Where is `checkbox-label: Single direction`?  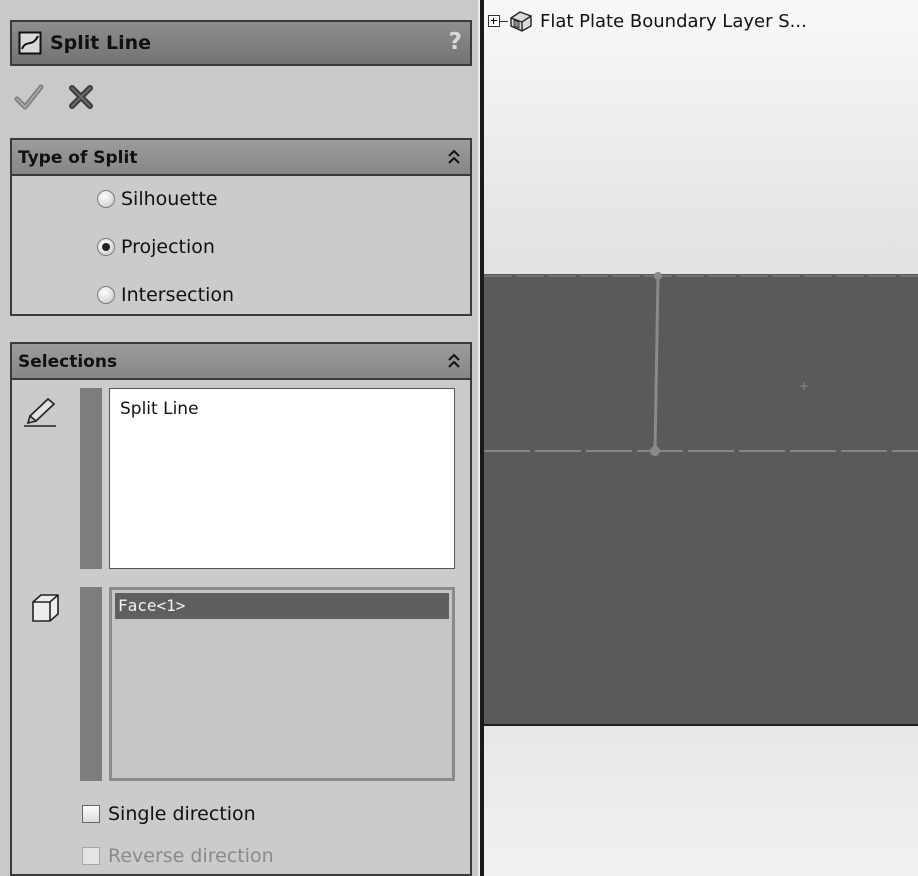
checkbox-label: Single direction is located at coordinates (182, 814).